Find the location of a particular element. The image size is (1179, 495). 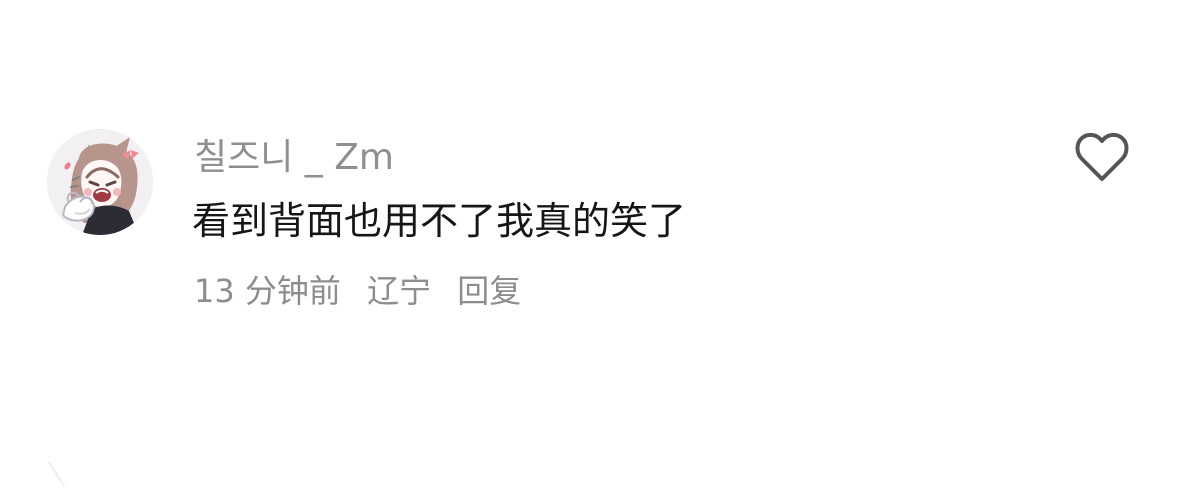

comment-time: 13 分钟前 is located at coordinates (267, 291).